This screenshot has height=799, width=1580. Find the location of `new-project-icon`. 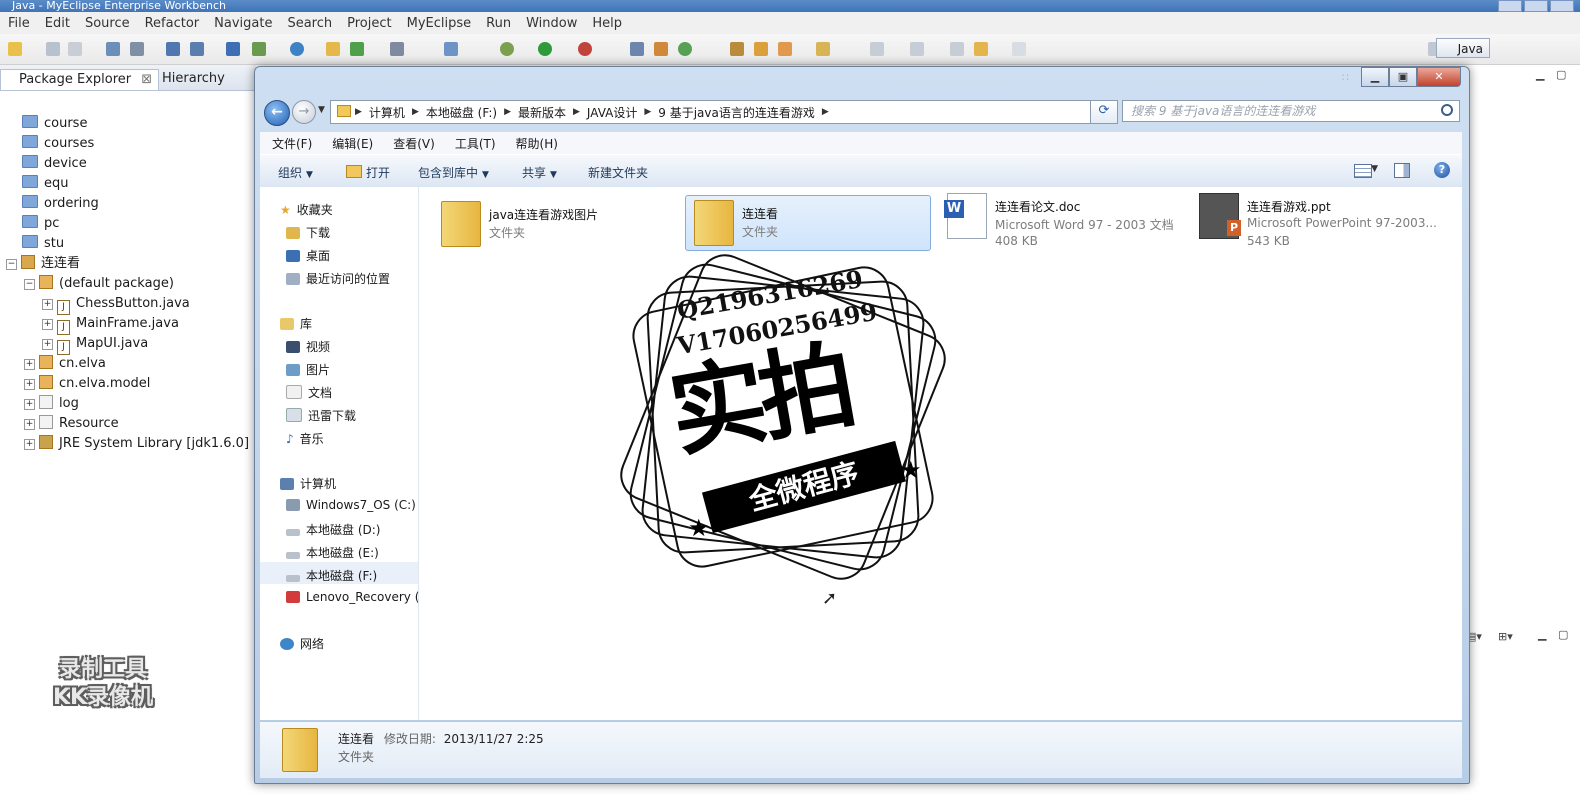

new-project-icon is located at coordinates (233, 49).